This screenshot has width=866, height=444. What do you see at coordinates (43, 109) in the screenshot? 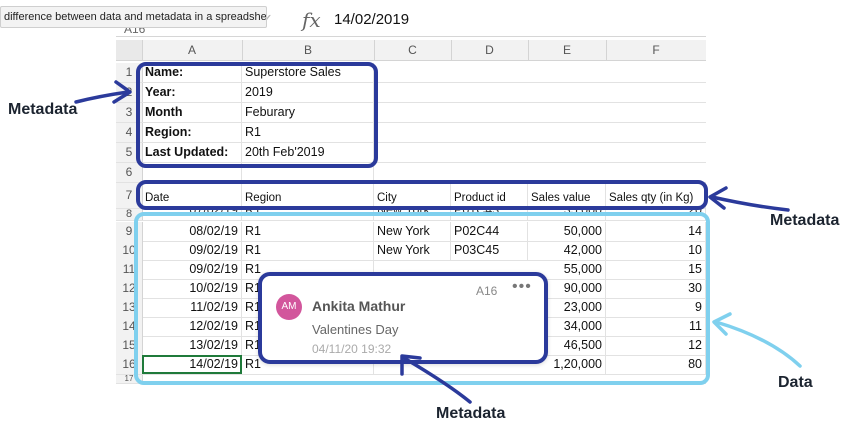
I see `label-metadata-left: Metadata` at bounding box center [43, 109].